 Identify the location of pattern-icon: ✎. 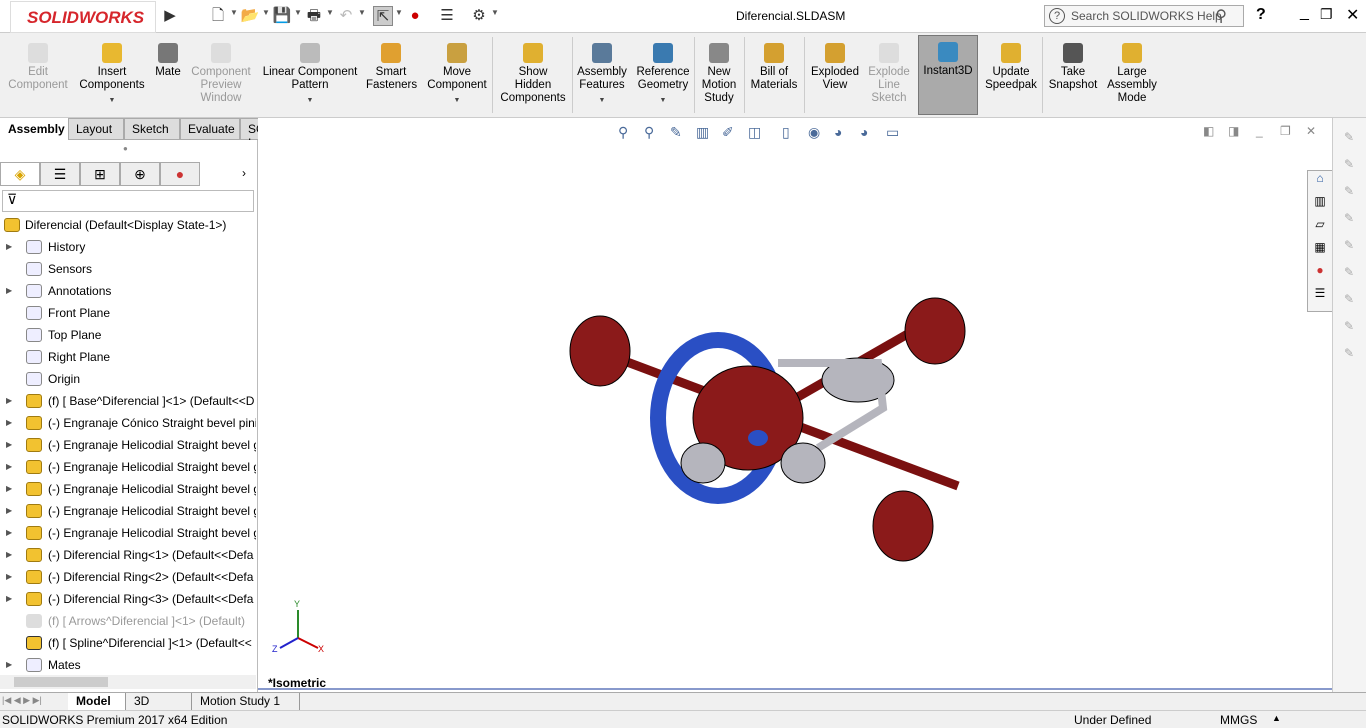
(1349, 357).